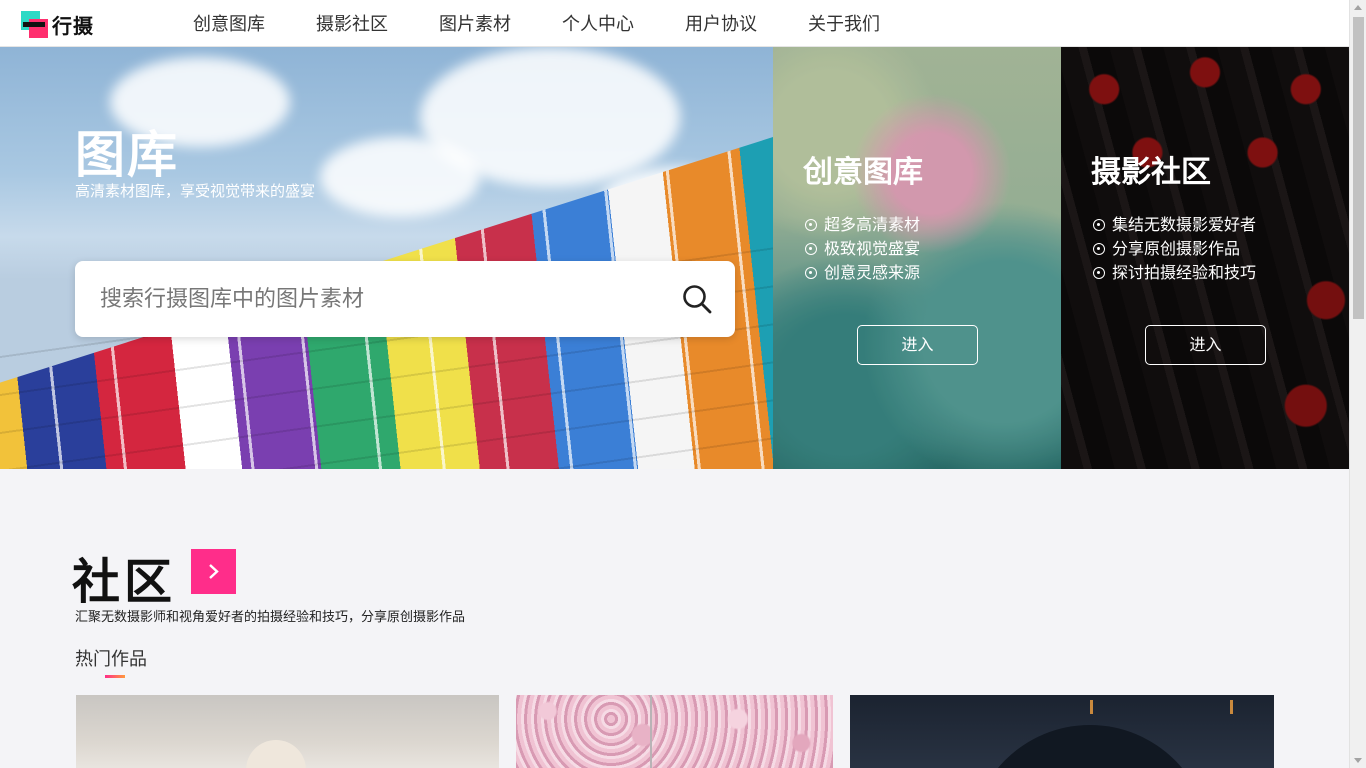  Describe the element at coordinates (863, 172) in the screenshot. I see `panel-title-creative: 创意图库` at that location.